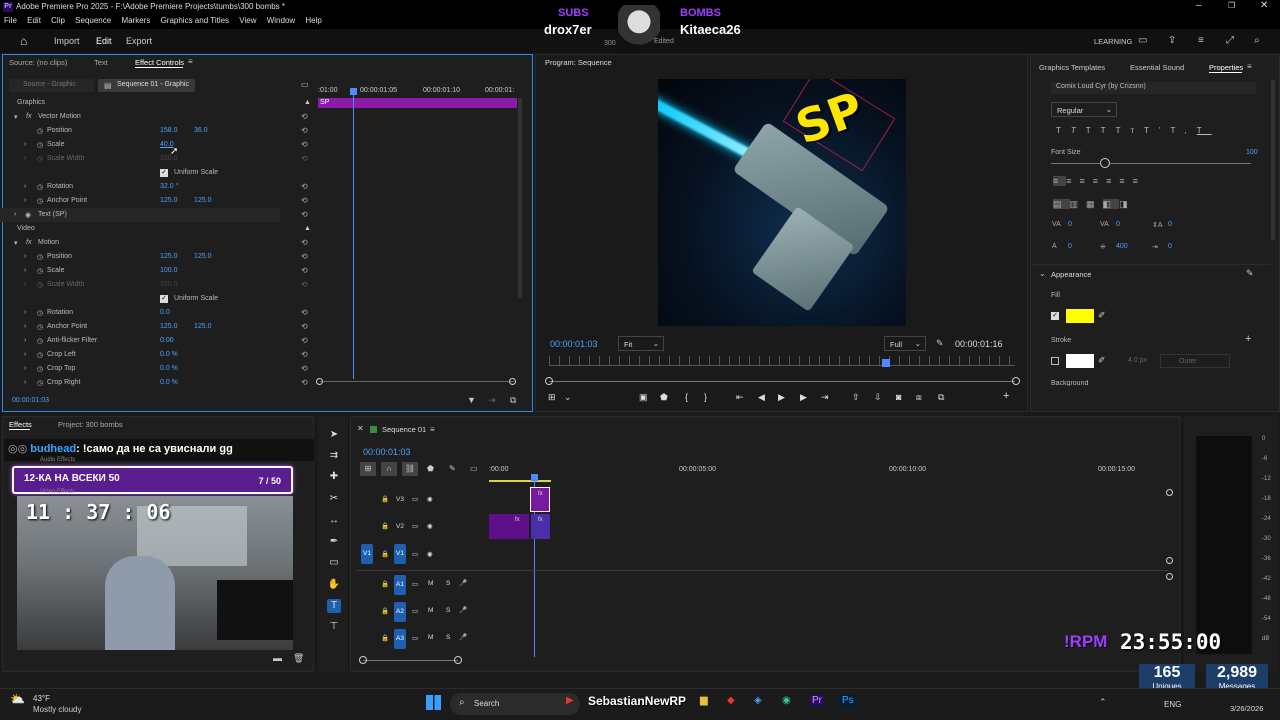 This screenshot has width=1280, height=720. I want to click on fit-dropdown: Fit ⌄, so click(641, 343).